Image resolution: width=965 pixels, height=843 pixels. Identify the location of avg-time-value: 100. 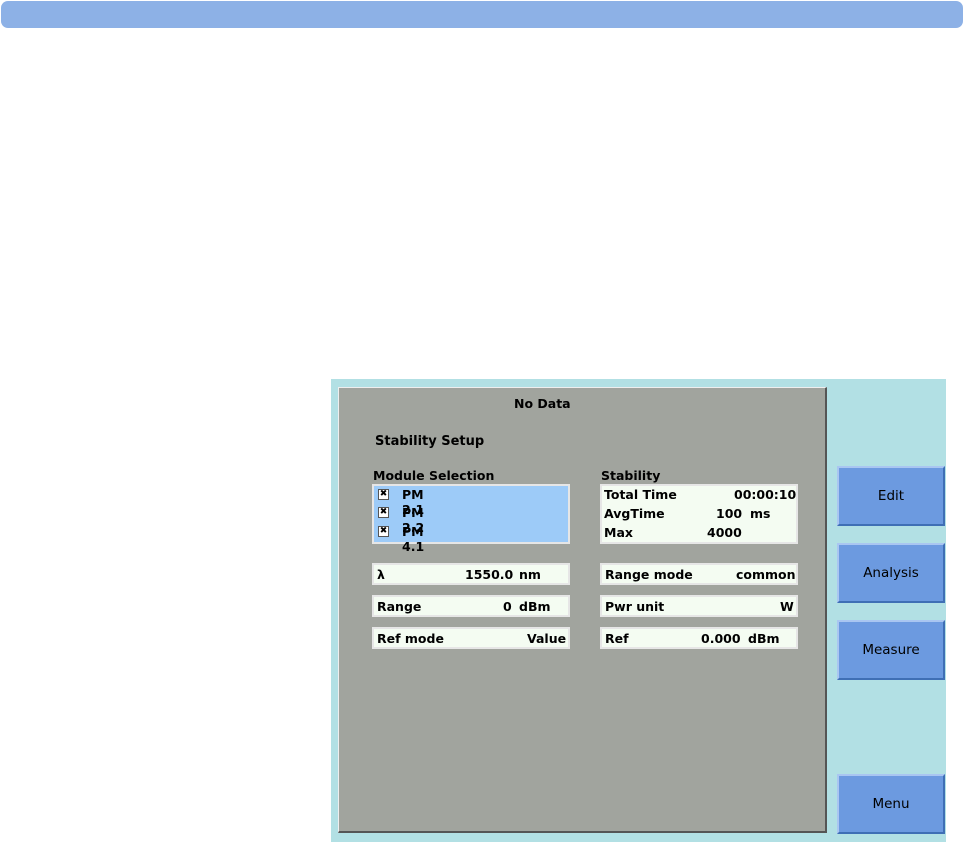
(729, 513).